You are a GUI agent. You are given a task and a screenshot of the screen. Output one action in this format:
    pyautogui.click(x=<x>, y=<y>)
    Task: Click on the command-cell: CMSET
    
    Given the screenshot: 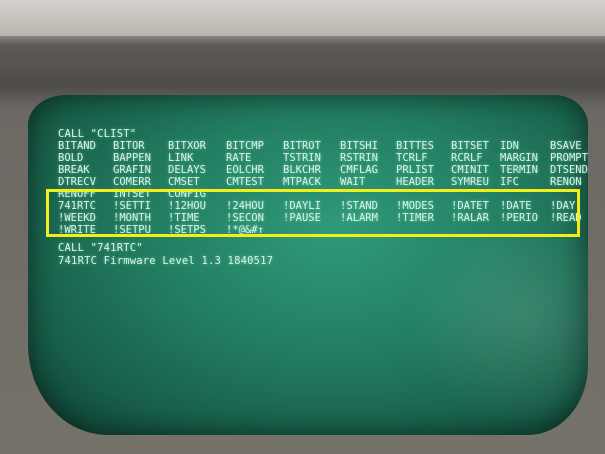 What is the action you would take?
    pyautogui.click(x=184, y=182)
    